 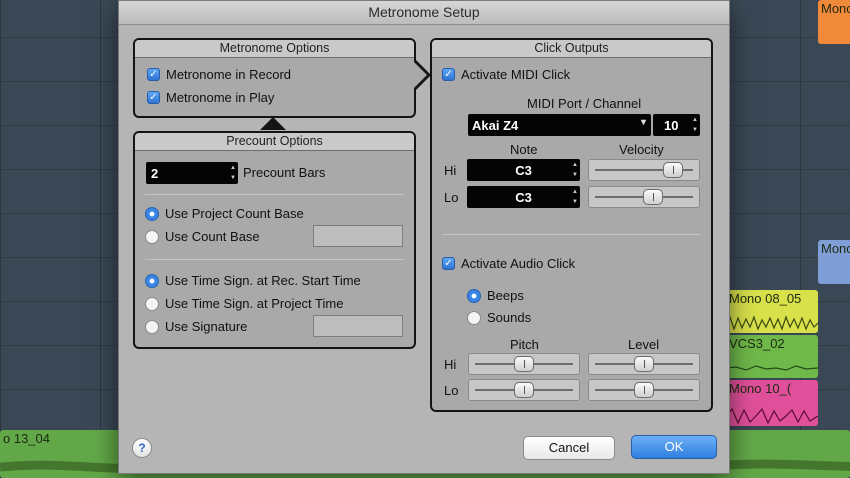 What do you see at coordinates (358, 236) in the screenshot?
I see `count-base-field` at bounding box center [358, 236].